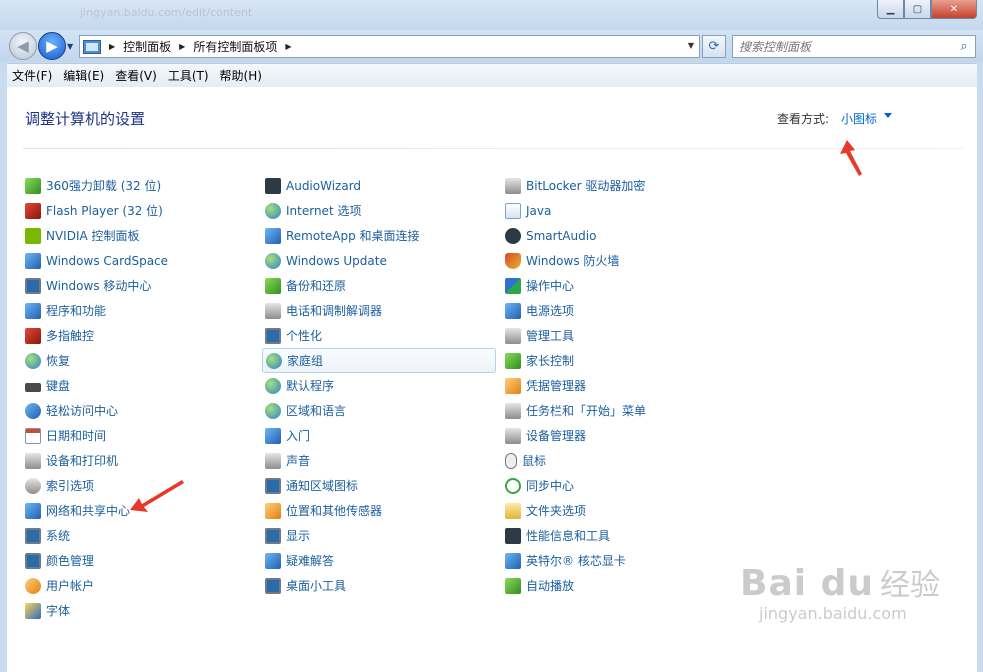  Describe the element at coordinates (235, 46) in the screenshot. I see `breadcrumb-all-items: 所有控制面板项` at that location.